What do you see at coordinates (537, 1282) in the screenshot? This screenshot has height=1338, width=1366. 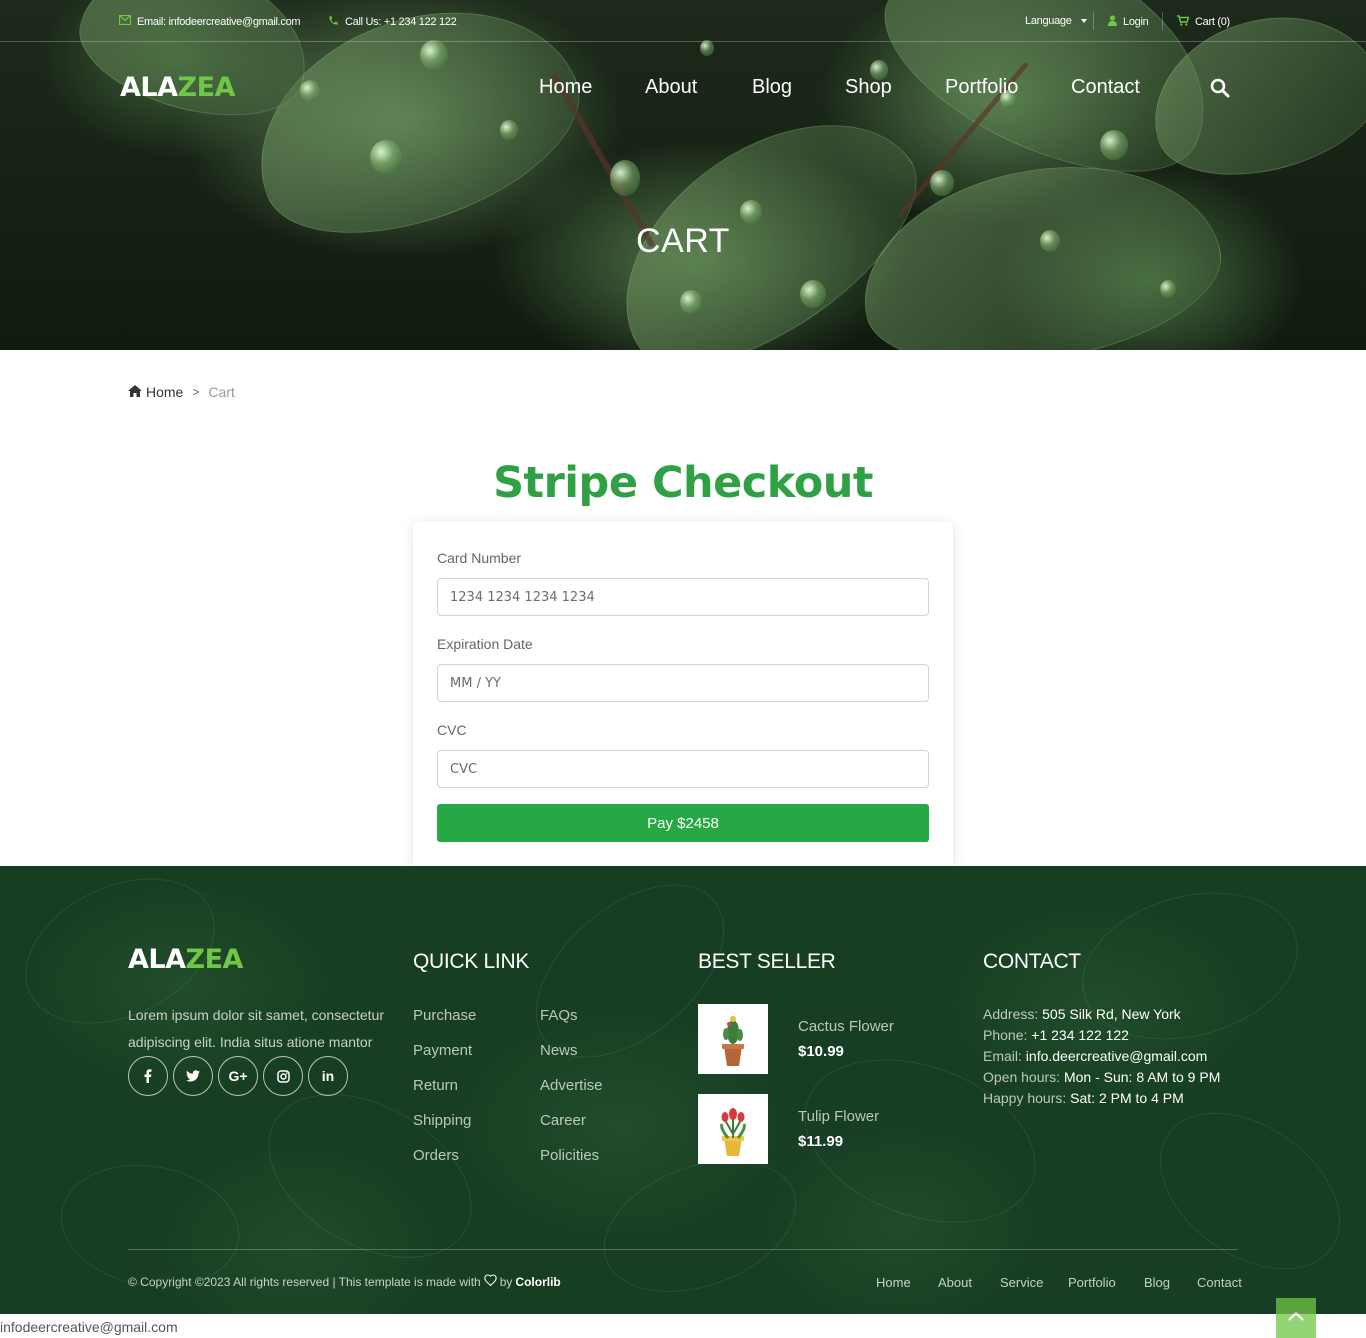 I see `colorlib-link: Colorlib` at bounding box center [537, 1282].